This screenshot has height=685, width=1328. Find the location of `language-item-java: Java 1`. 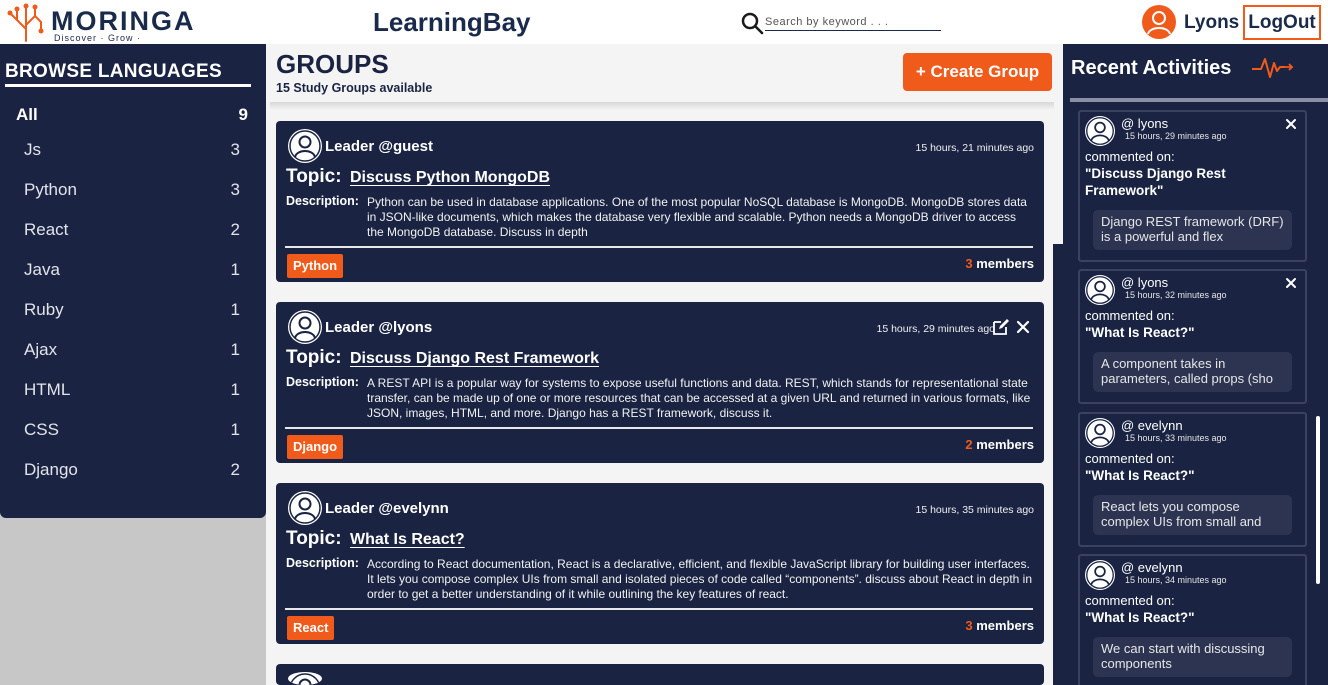

language-item-java: Java 1 is located at coordinates (133, 271).